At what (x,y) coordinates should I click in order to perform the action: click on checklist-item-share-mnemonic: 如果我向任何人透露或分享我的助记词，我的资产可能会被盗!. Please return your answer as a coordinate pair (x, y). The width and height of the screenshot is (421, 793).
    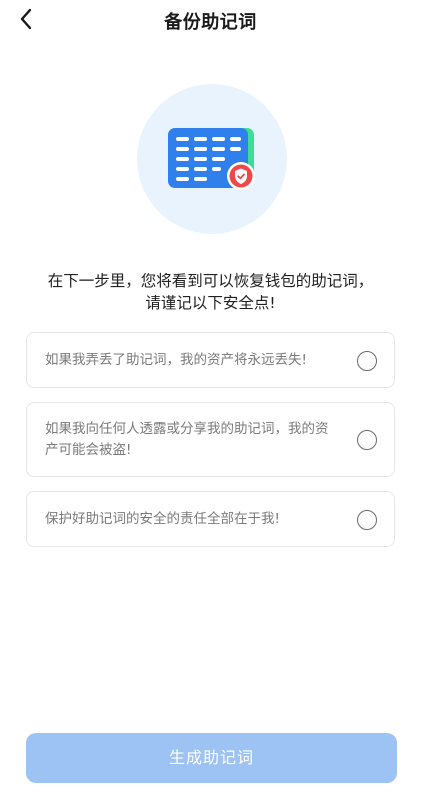
    Looking at the image, I should click on (210, 439).